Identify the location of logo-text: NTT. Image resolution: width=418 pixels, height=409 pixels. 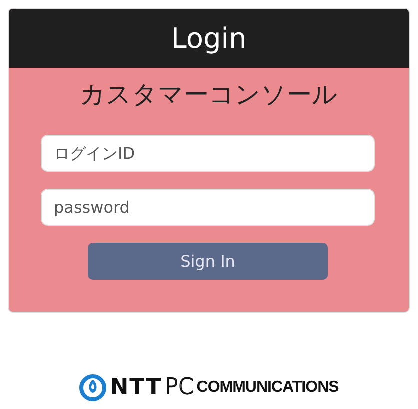
(136, 388).